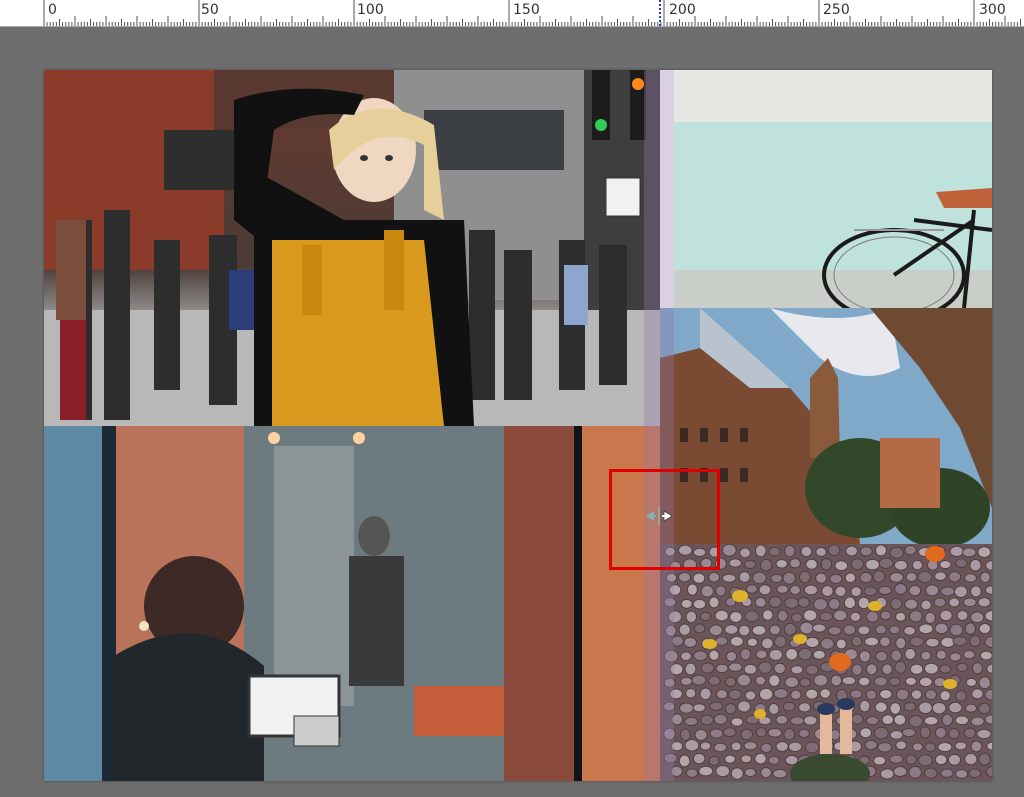 This screenshot has width=1024, height=797. I want to click on photo-cobblestone-leaves, so click(826, 662).